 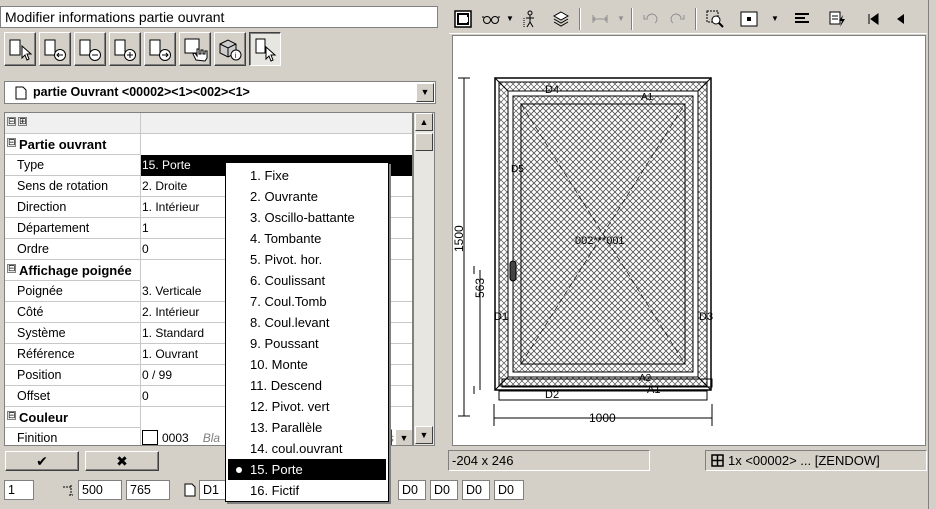 What do you see at coordinates (513, 271) in the screenshot?
I see `handle-mark` at bounding box center [513, 271].